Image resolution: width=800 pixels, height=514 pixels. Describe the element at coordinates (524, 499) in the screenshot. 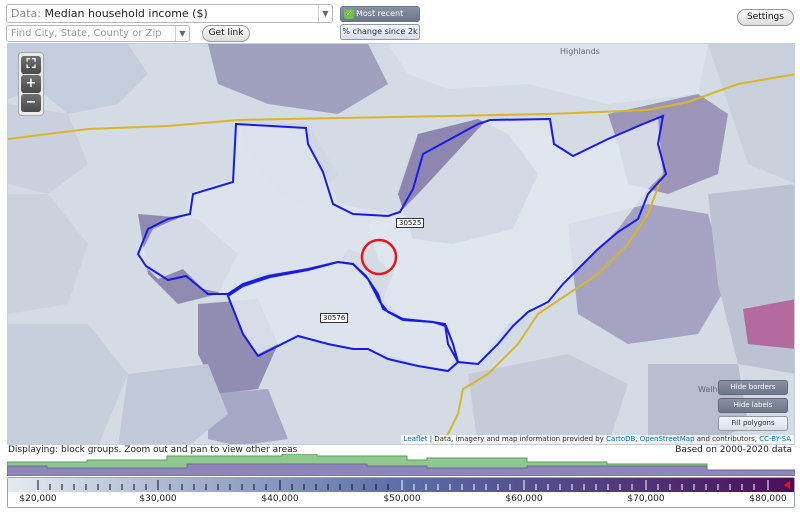

I see `scale-tick-label: $60,000` at that location.